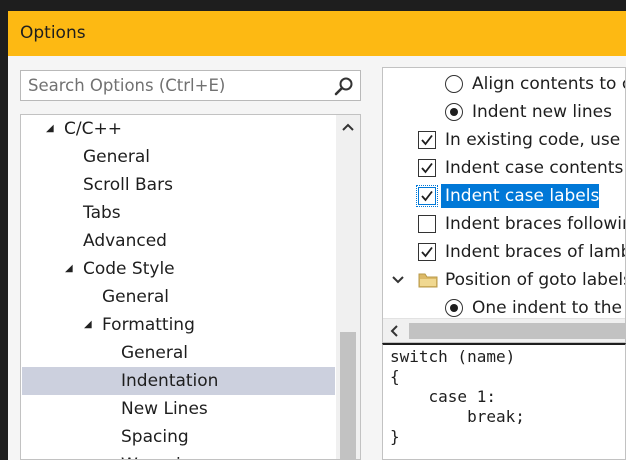  Describe the element at coordinates (317, 33) in the screenshot. I see `title-bar: Options` at that location.